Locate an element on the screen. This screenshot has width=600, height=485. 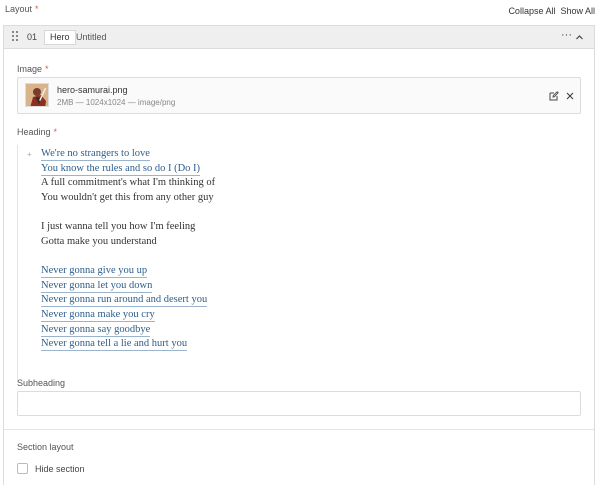
heading-line: Never gonna give you up is located at coordinates (94, 271).